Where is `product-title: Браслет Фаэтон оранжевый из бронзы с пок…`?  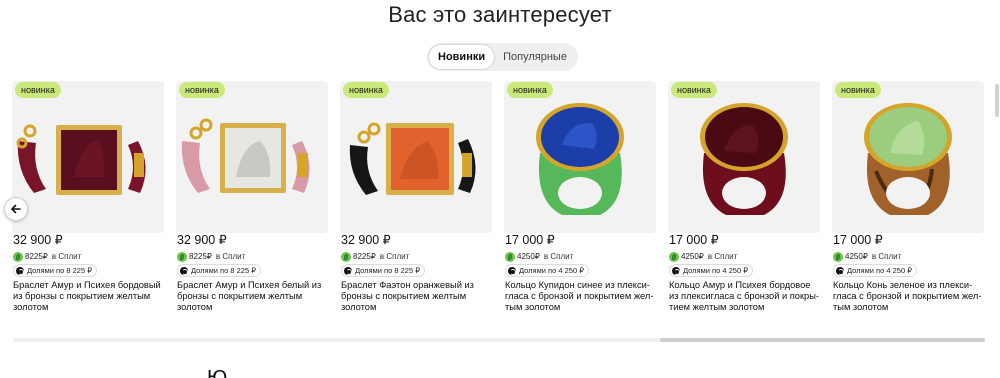 product-title: Браслет Фаэтон оранжевый из бронзы с пок… is located at coordinates (417, 296).